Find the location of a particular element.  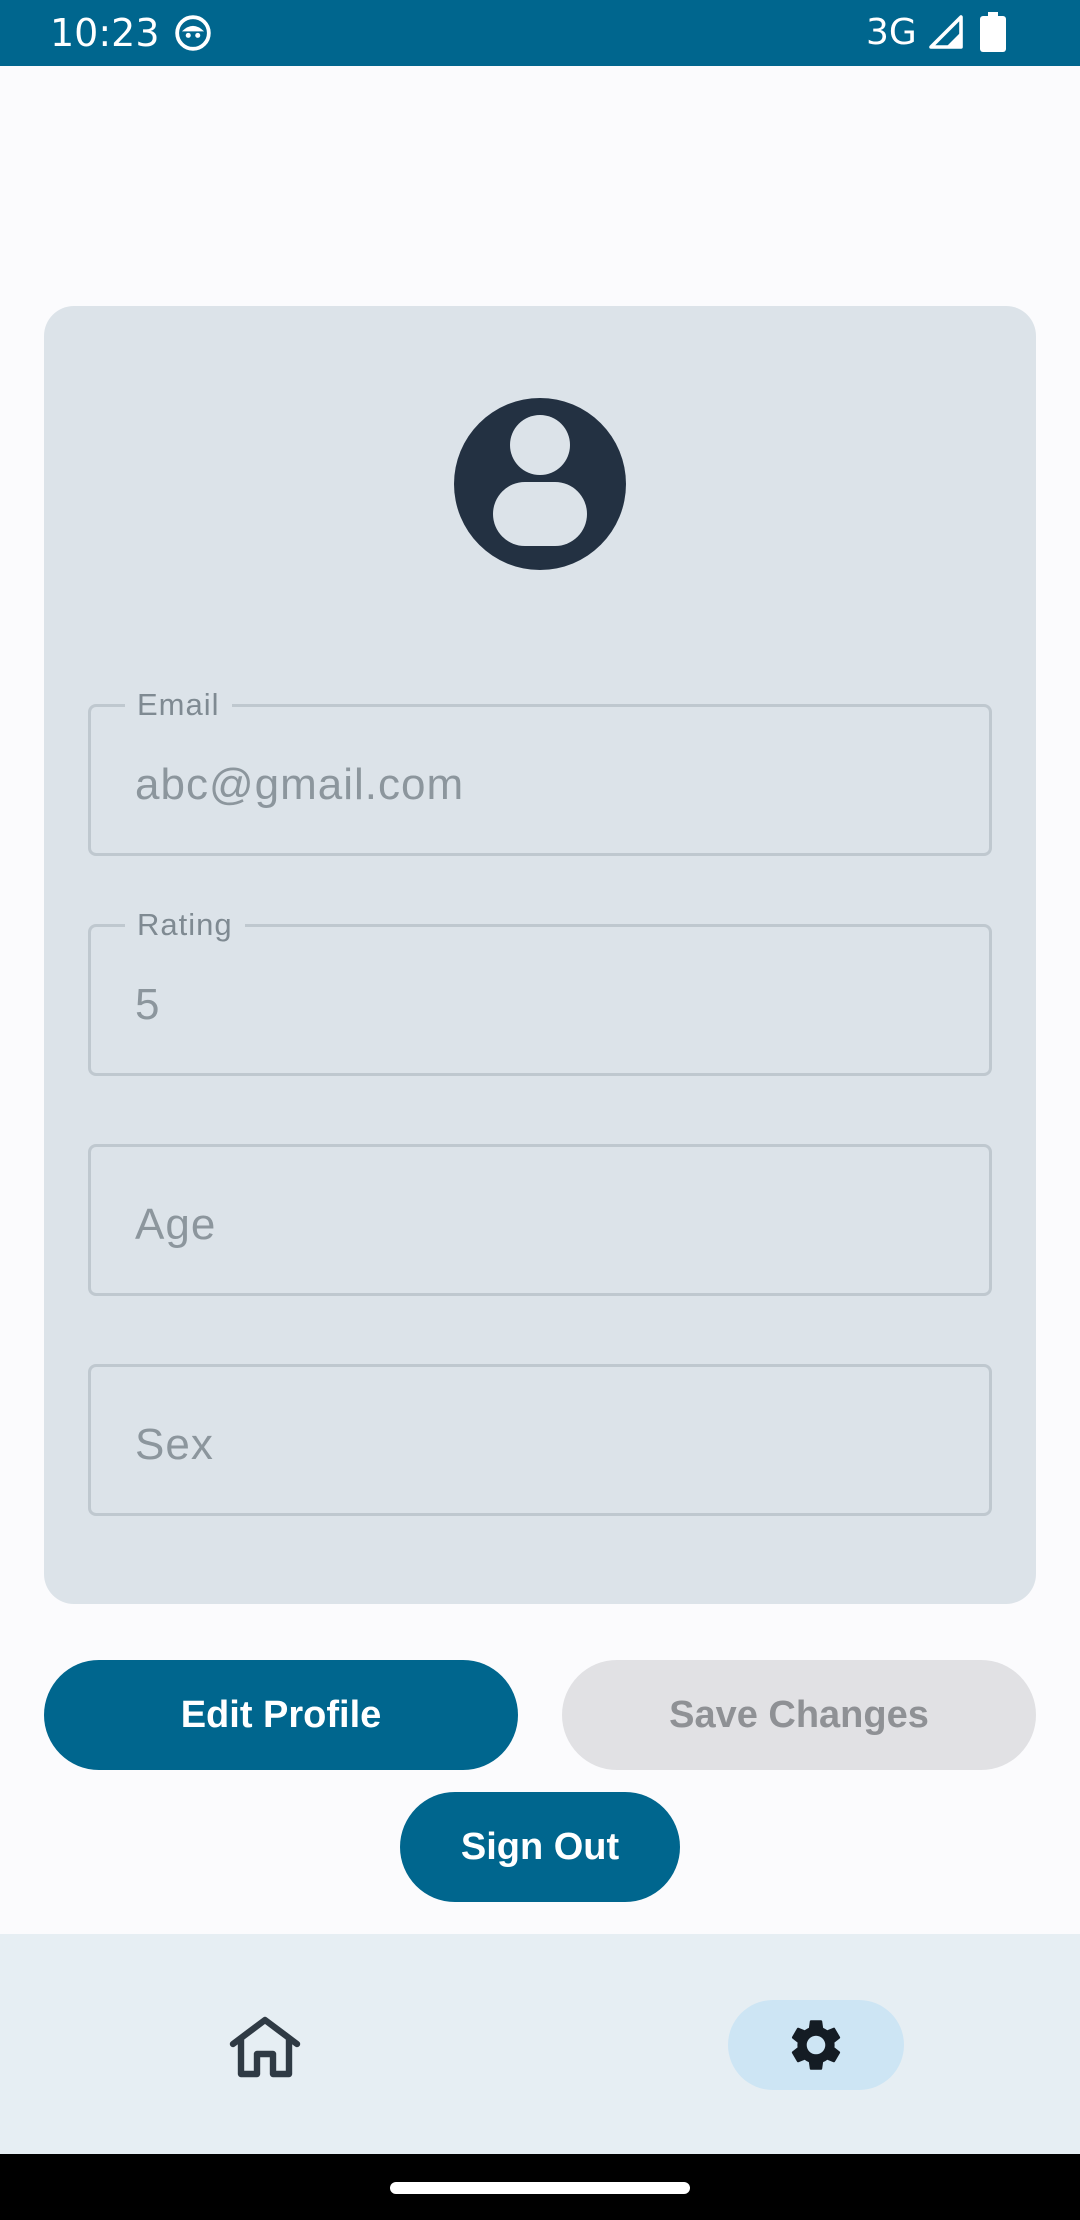

edit-profile-button: Edit Profile is located at coordinates (281, 1715).